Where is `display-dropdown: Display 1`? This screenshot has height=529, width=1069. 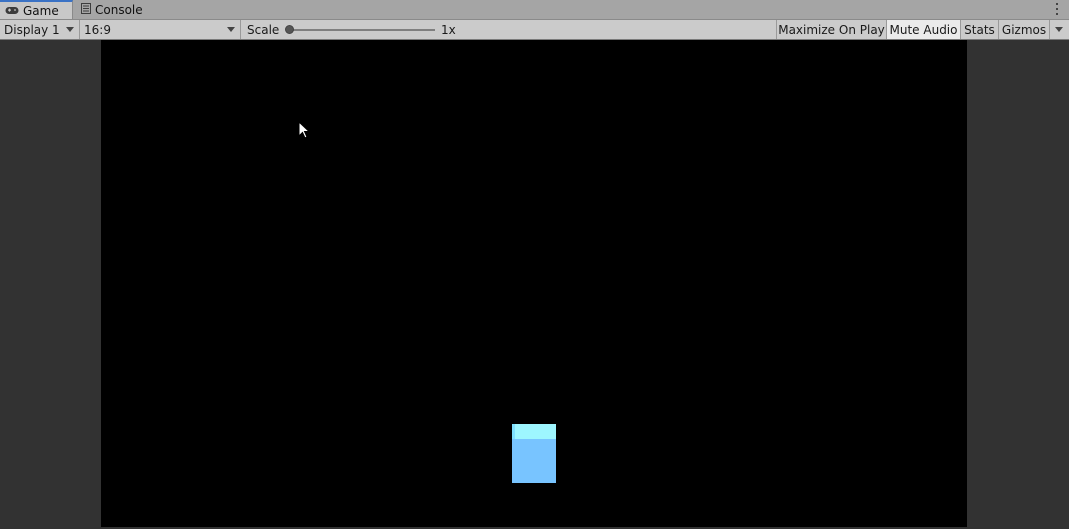 display-dropdown: Display 1 is located at coordinates (40, 29).